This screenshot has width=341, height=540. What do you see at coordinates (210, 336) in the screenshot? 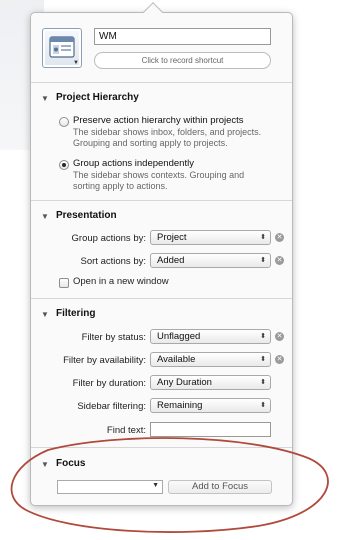
I see `filter-status-popup: Unflagged ⬍` at bounding box center [210, 336].